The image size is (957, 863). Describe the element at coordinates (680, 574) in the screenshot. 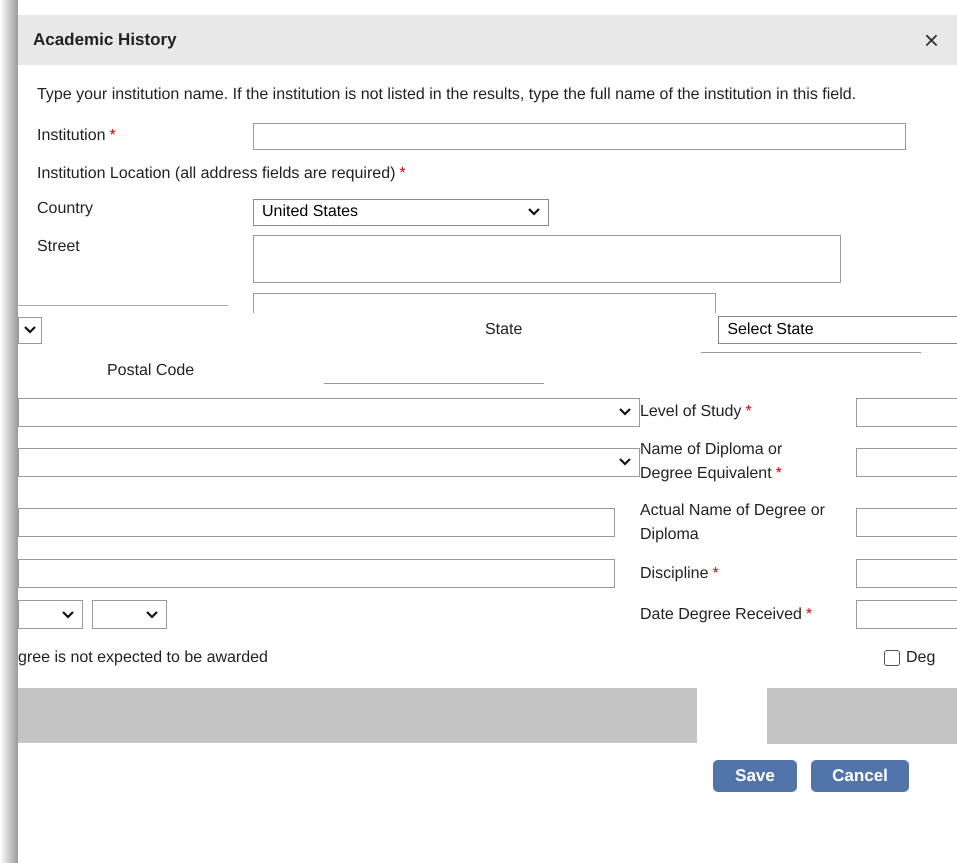

I see `field-label: Discipline *` at that location.